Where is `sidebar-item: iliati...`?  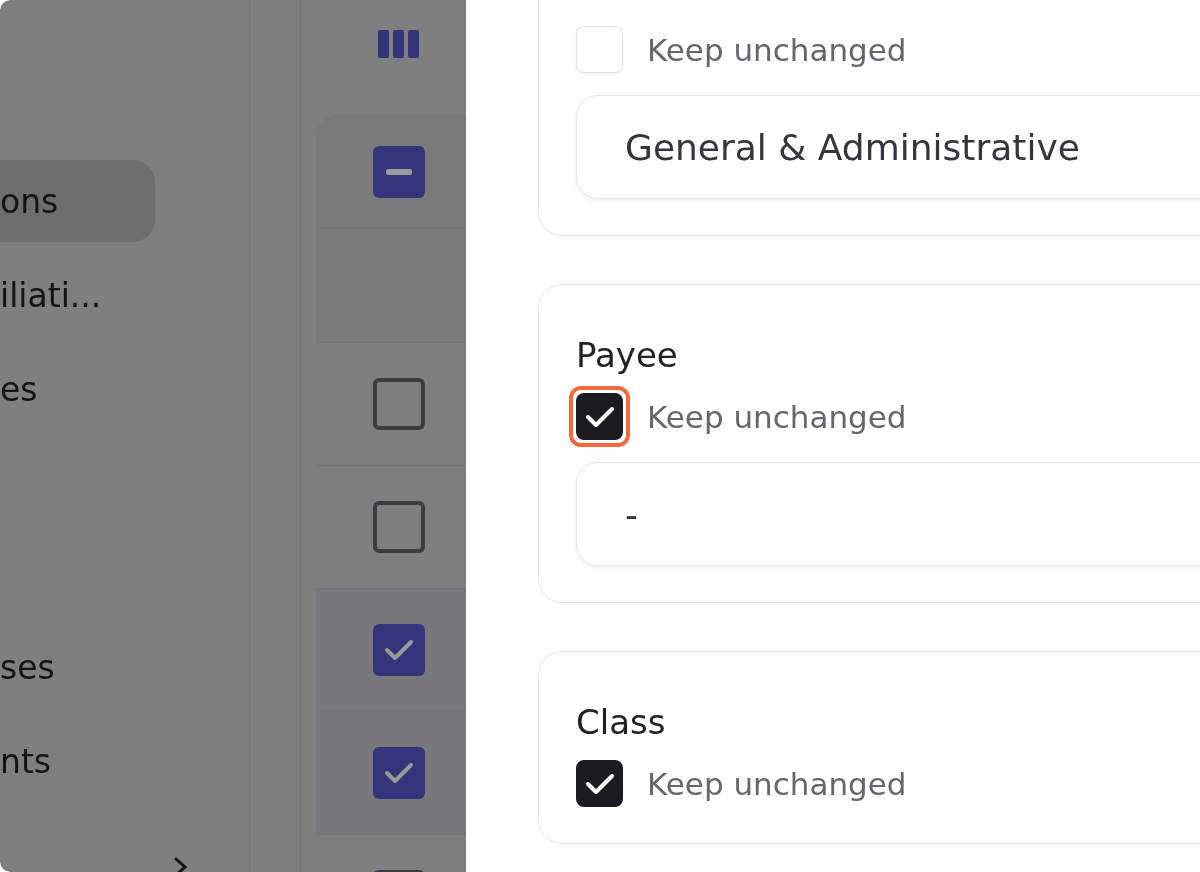
sidebar-item: iliati... is located at coordinates (77, 295).